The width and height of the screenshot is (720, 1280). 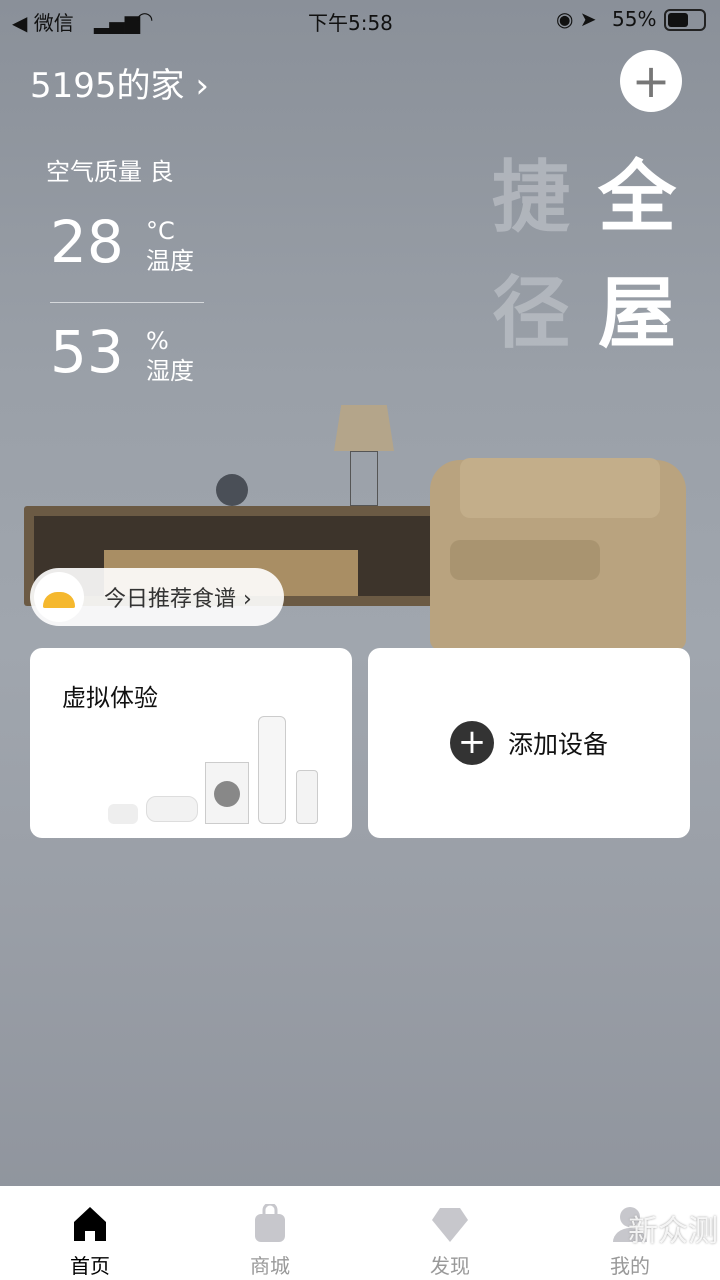 I want to click on add-device-label: 添加设备, so click(x=557, y=744).